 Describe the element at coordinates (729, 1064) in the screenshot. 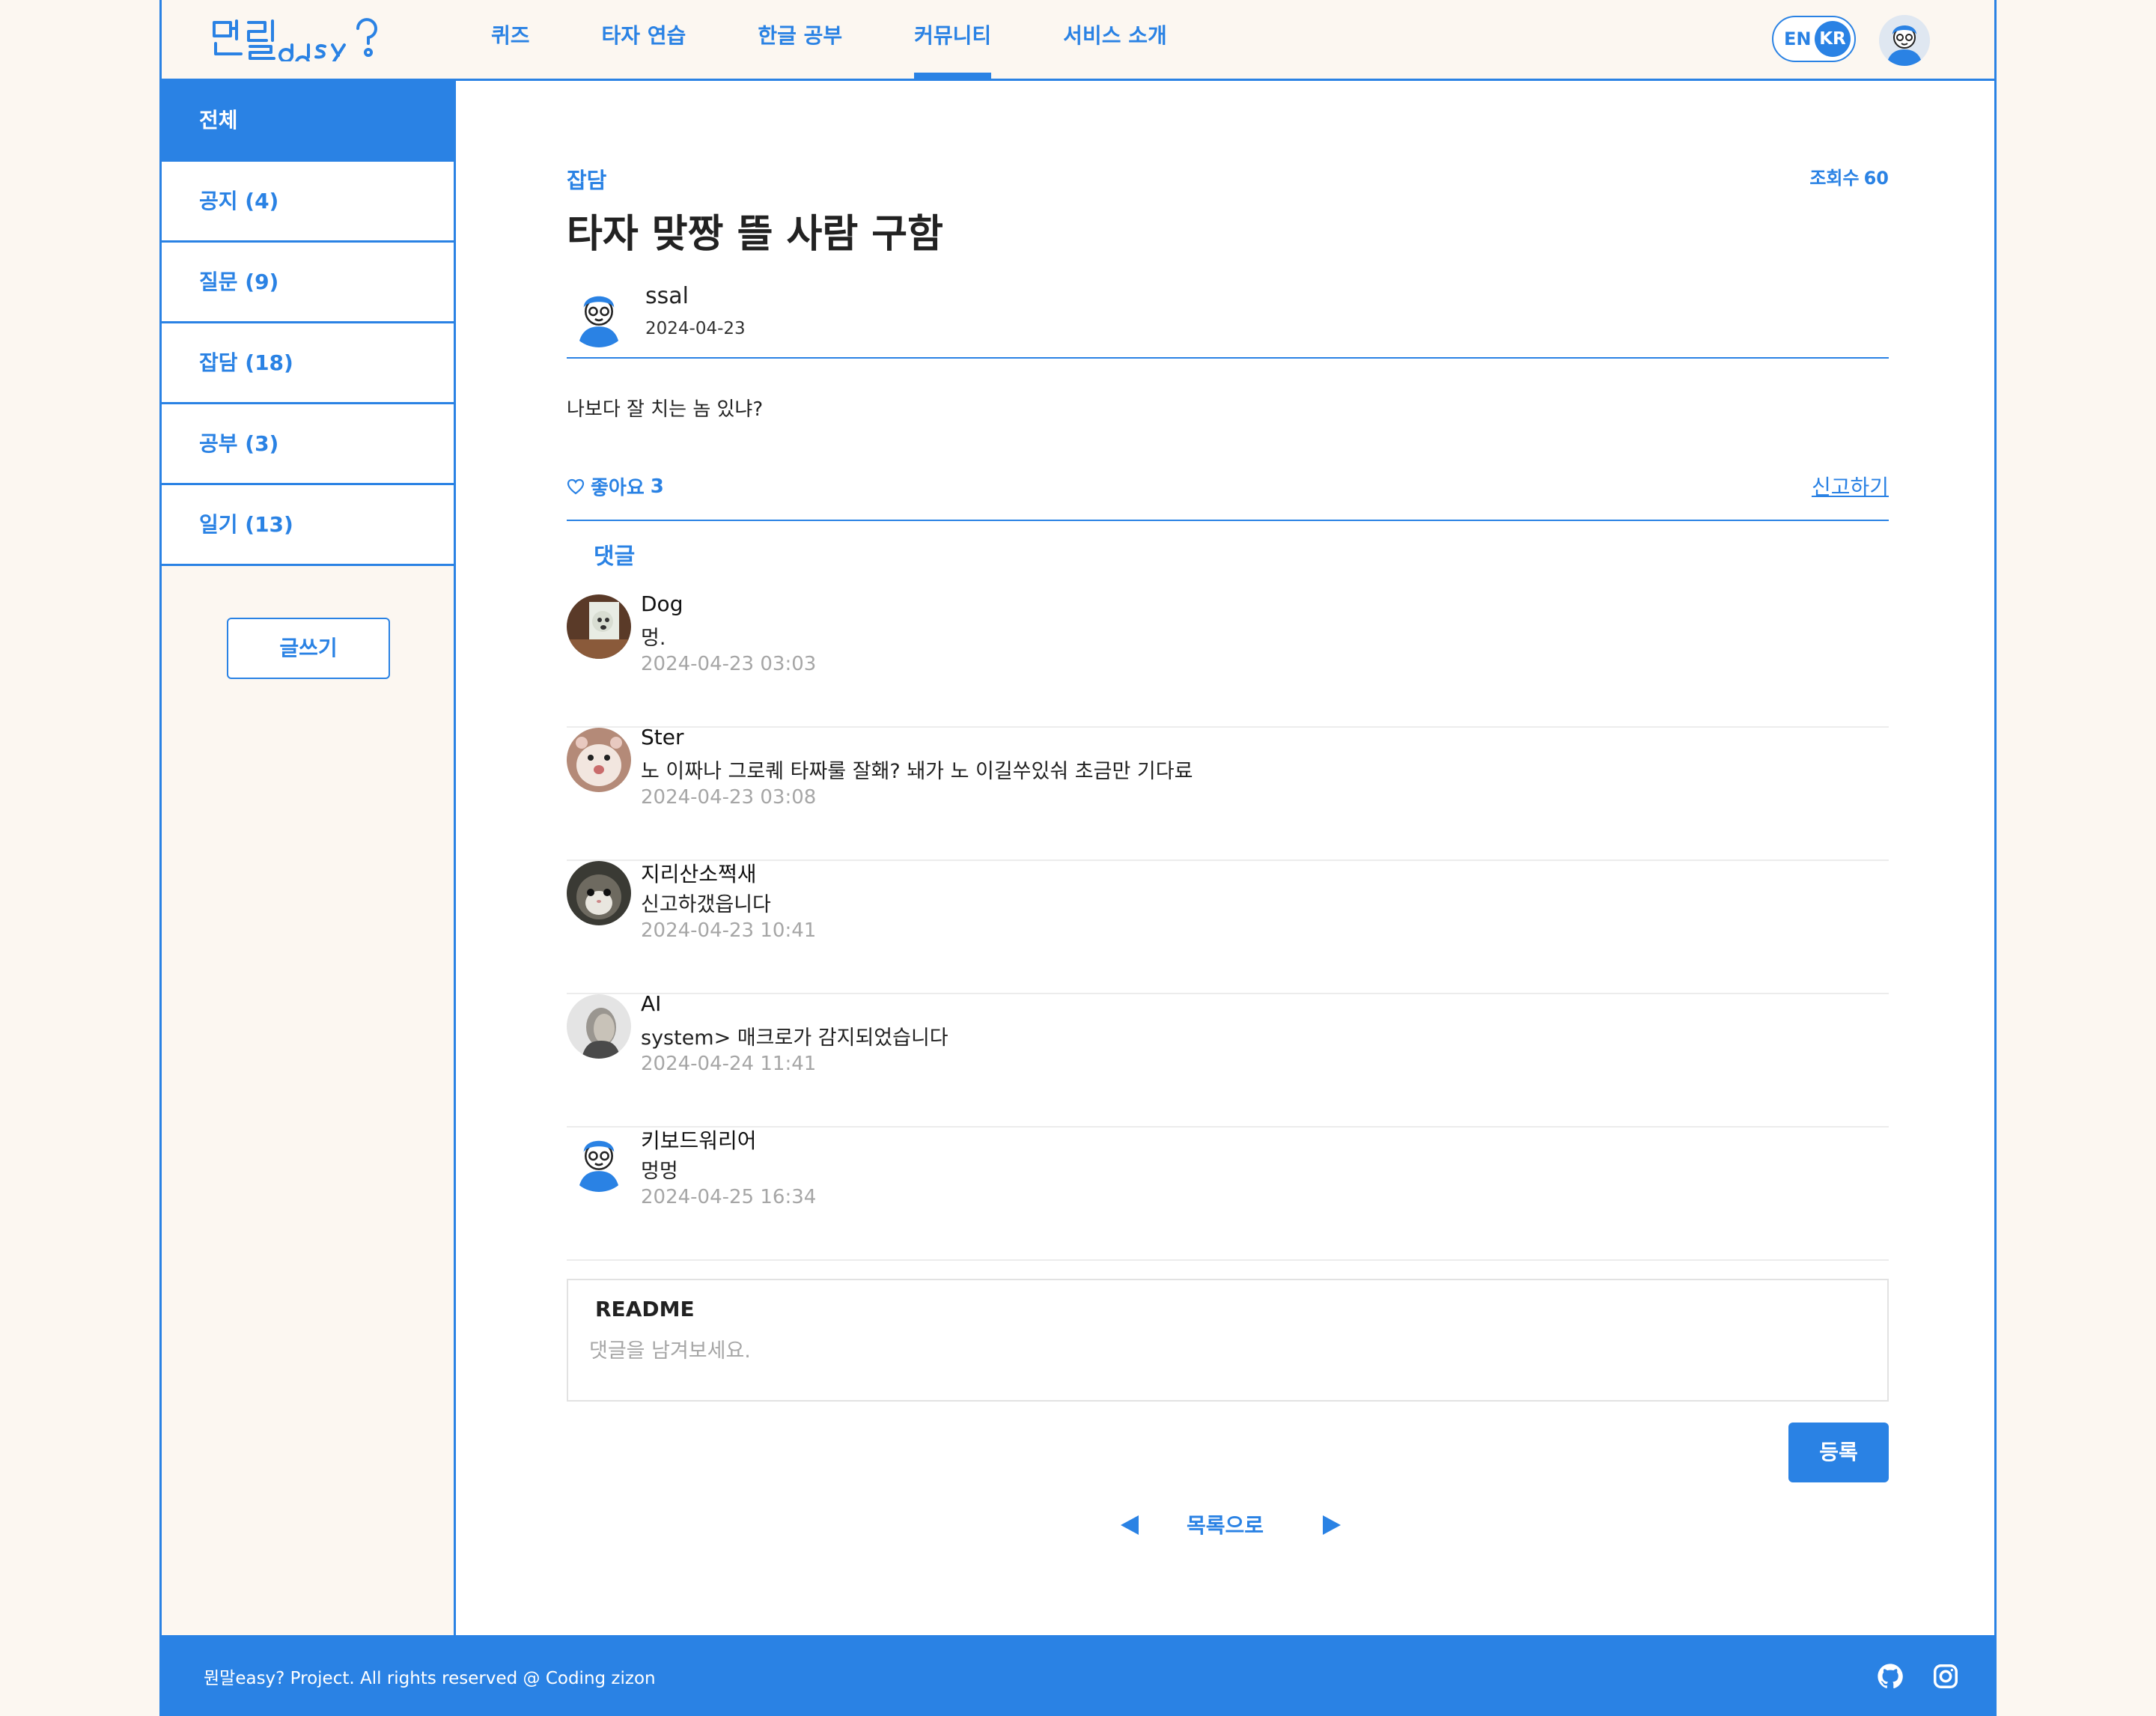

I see `comment-date: 2024-04-24 11:41` at that location.